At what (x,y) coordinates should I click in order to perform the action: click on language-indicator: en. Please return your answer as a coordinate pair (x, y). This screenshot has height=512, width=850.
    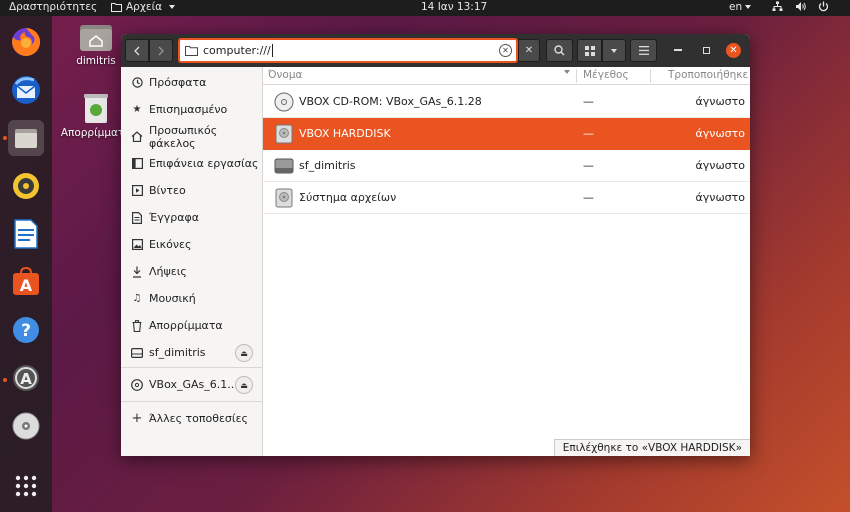
    Looking at the image, I should click on (740, 7).